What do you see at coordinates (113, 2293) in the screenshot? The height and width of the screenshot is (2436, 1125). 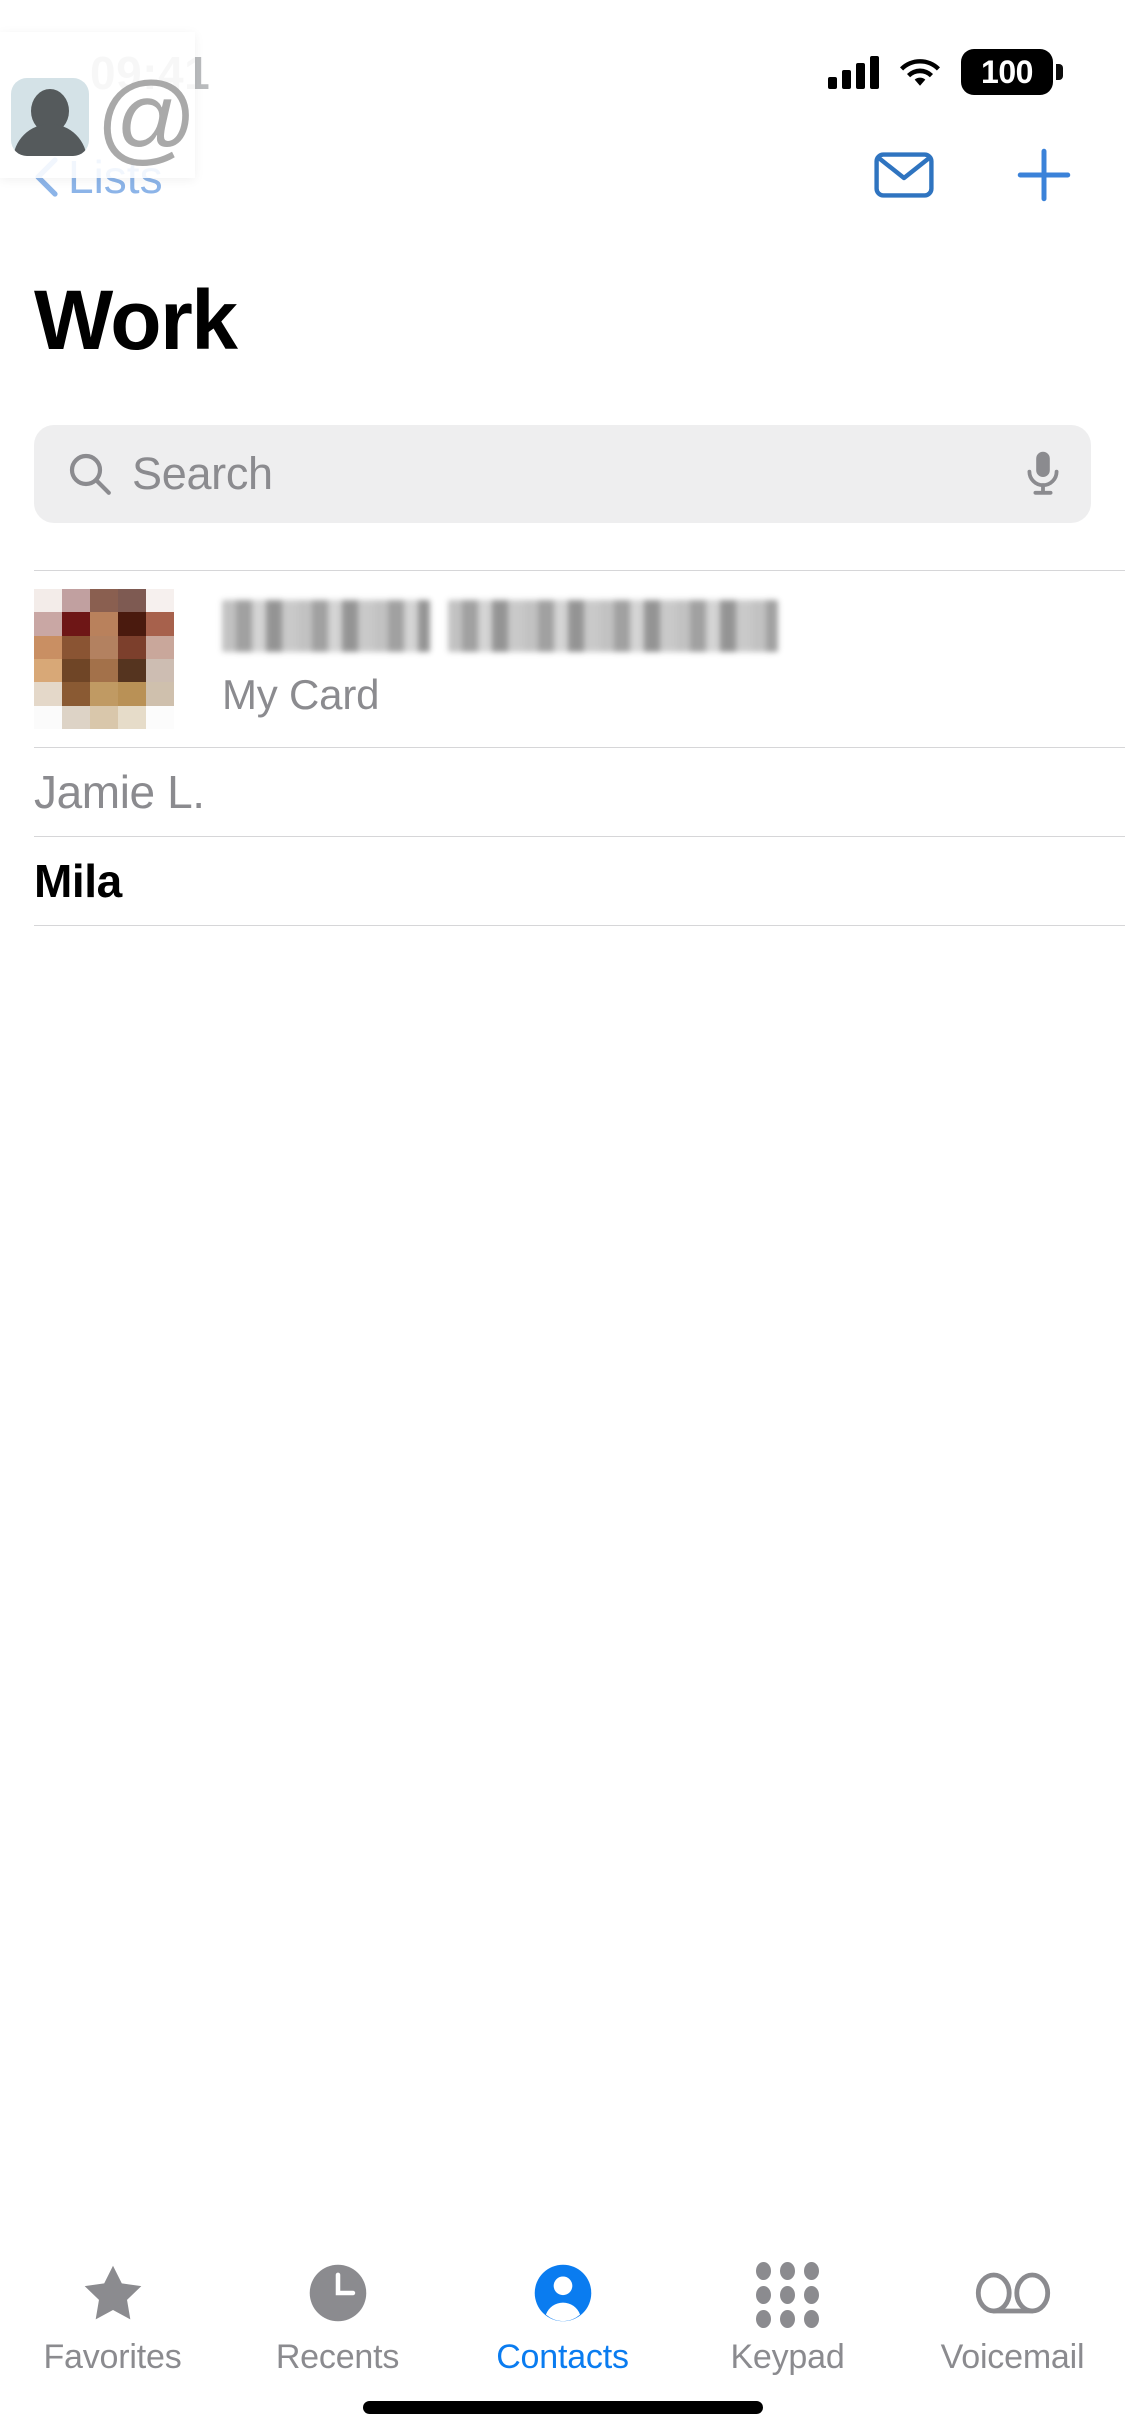 I see `star-icon` at bounding box center [113, 2293].